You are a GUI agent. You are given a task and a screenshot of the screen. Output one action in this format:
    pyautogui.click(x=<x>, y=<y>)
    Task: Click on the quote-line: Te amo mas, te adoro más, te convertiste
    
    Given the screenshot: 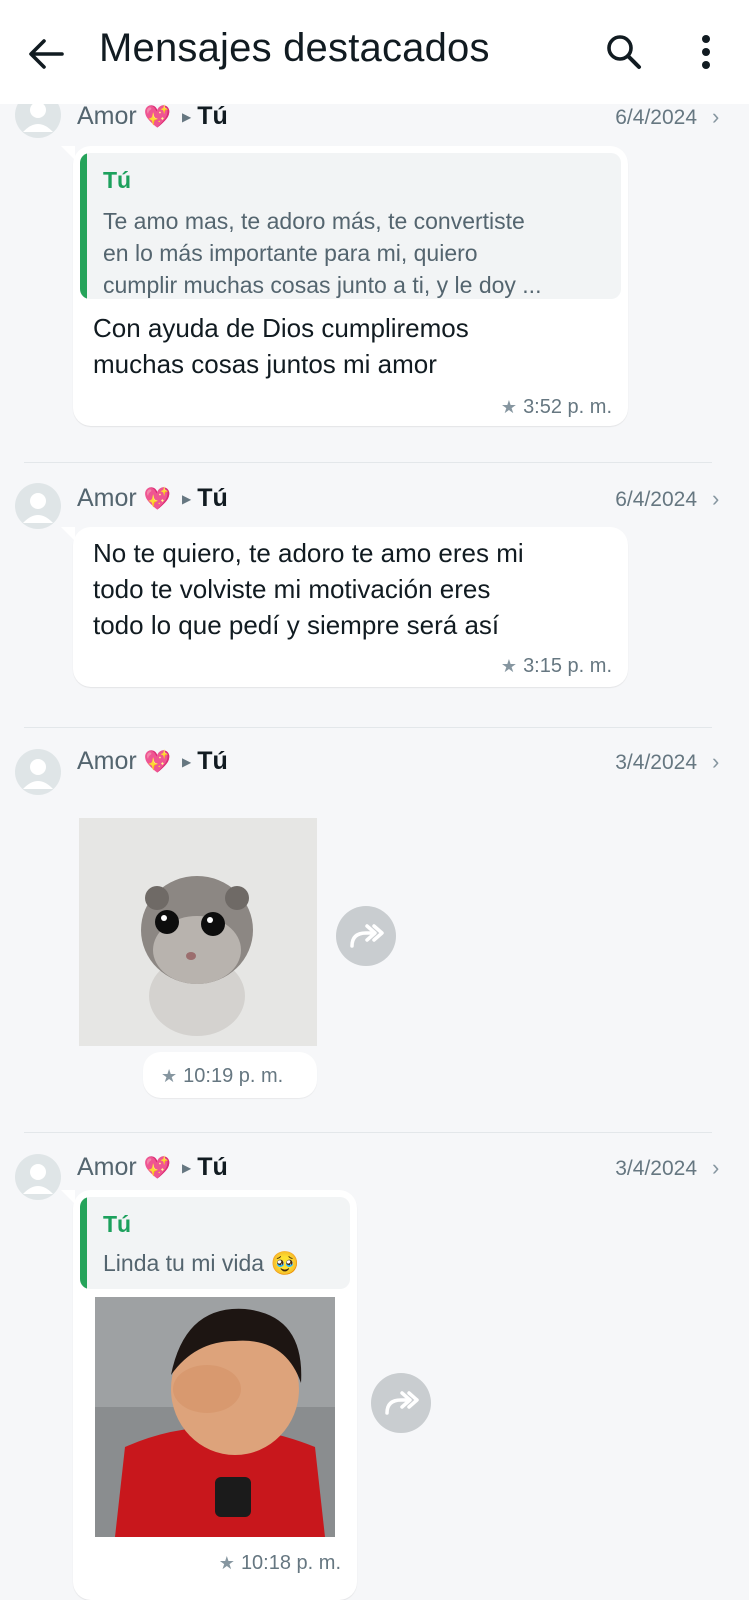 What is the action you would take?
    pyautogui.click(x=314, y=221)
    